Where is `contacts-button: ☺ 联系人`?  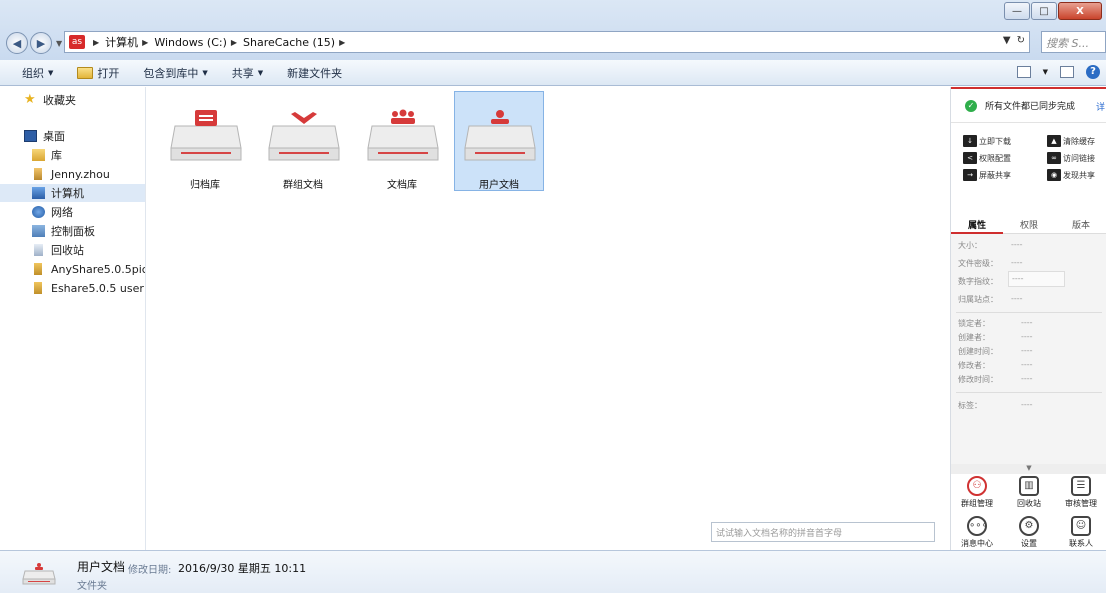 contacts-button: ☺ 联系人 is located at coordinates (1080, 532).